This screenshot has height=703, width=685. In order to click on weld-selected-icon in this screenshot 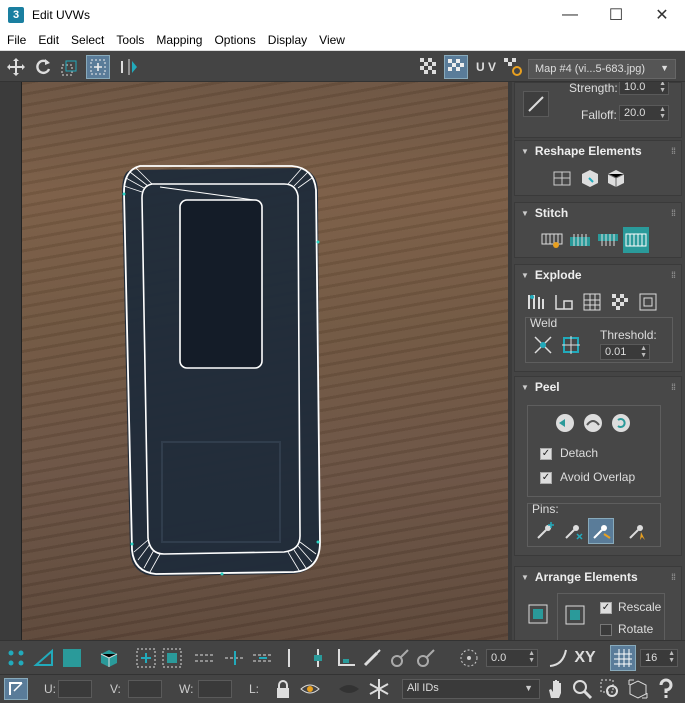, I will do `click(543, 345)`.